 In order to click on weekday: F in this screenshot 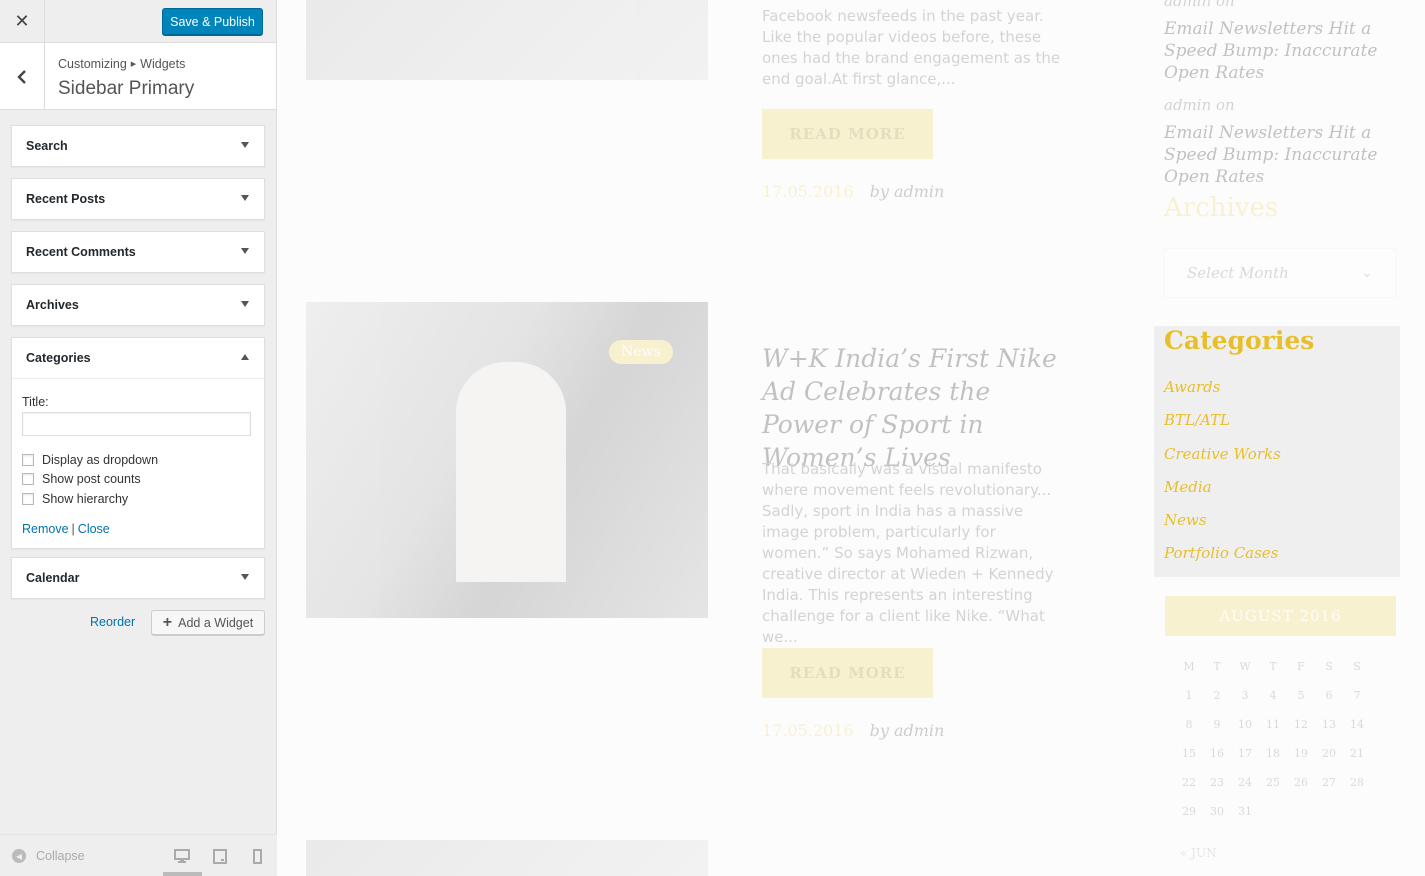, I will do `click(1301, 666)`.